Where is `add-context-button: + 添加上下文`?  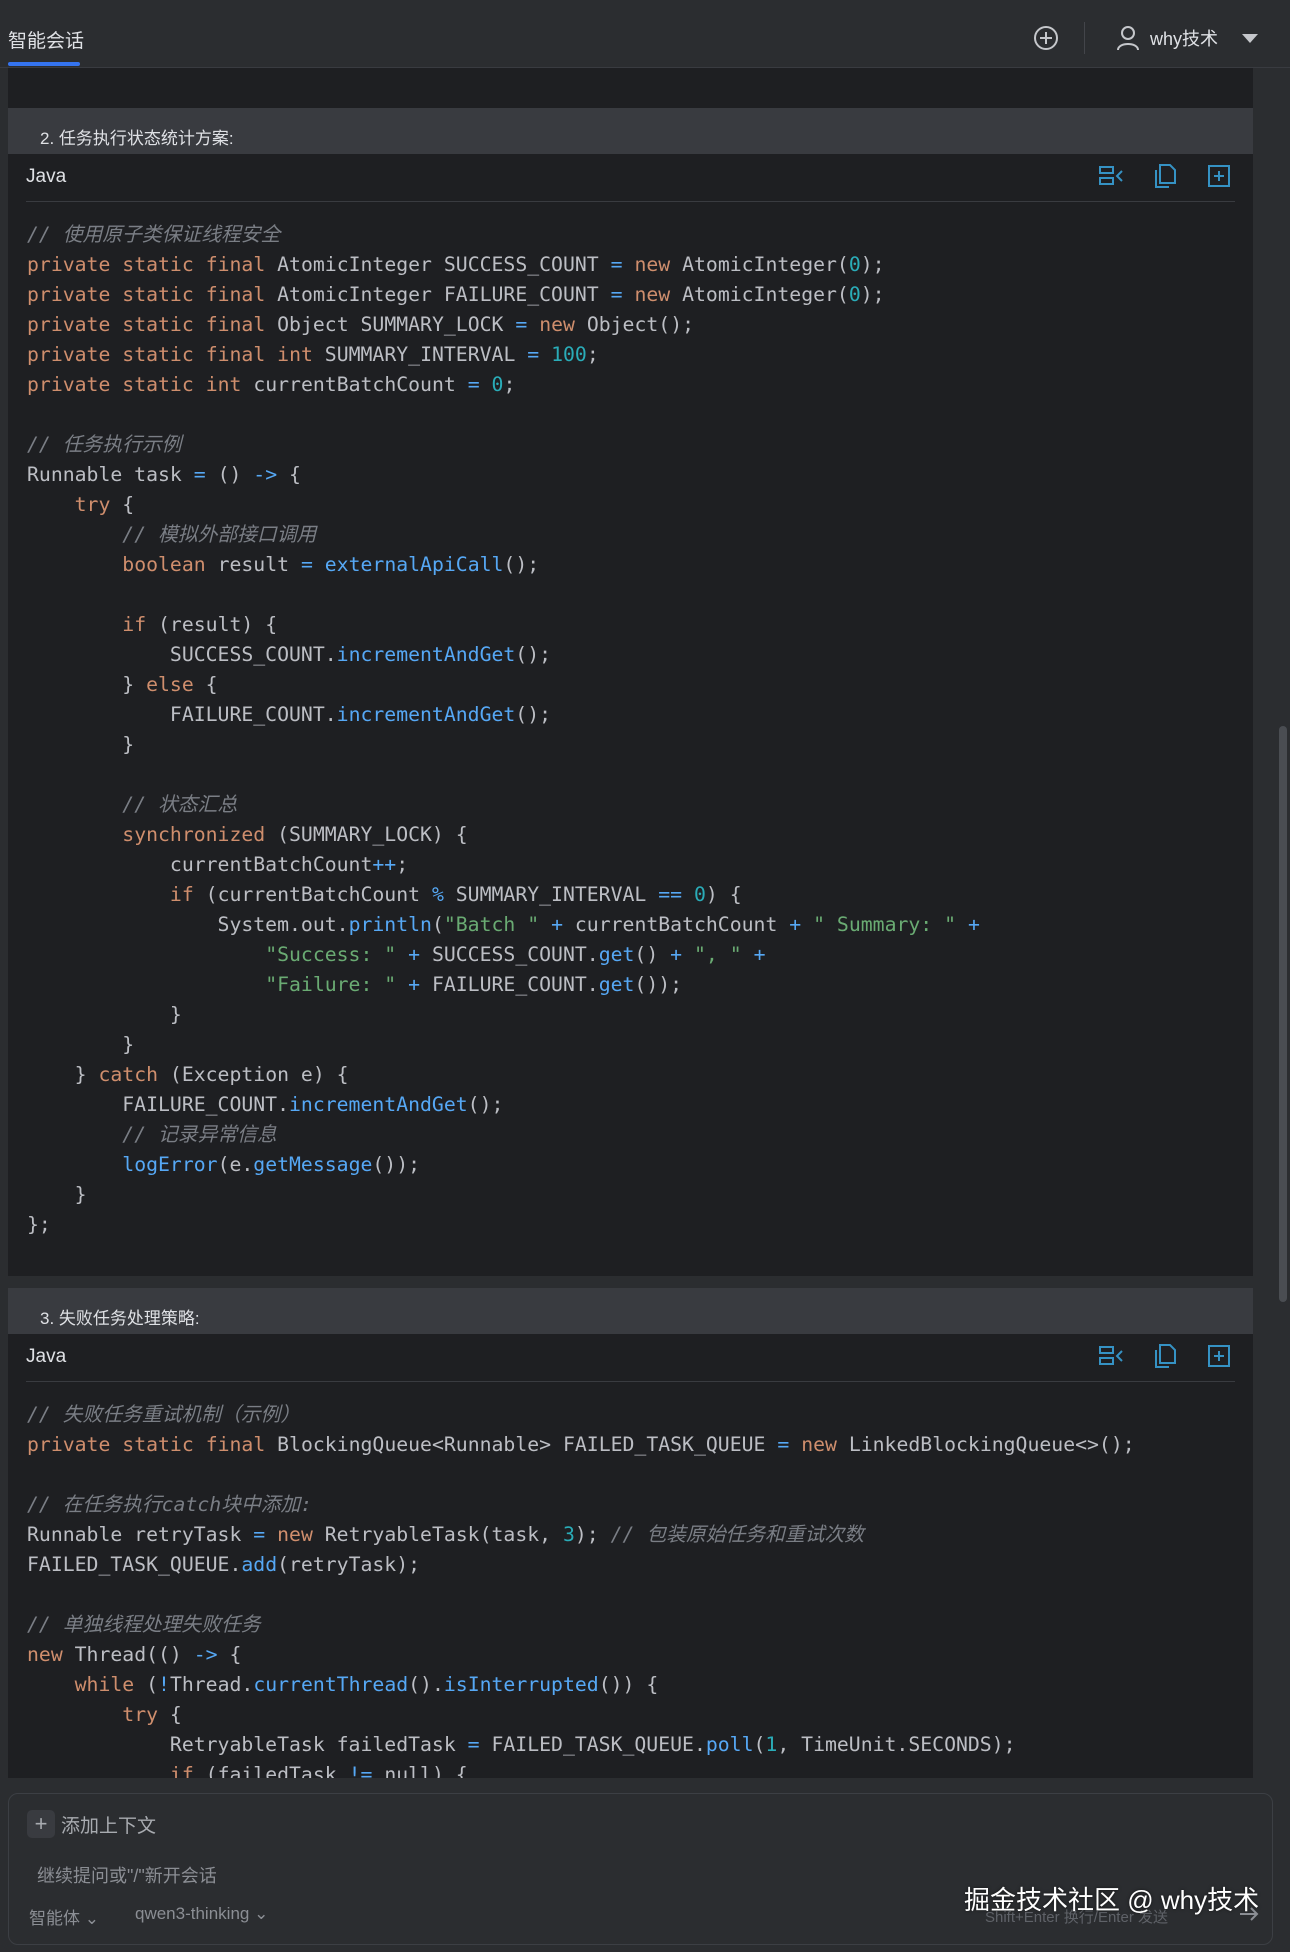
add-context-button: + 添加上下文 is located at coordinates (91, 1824).